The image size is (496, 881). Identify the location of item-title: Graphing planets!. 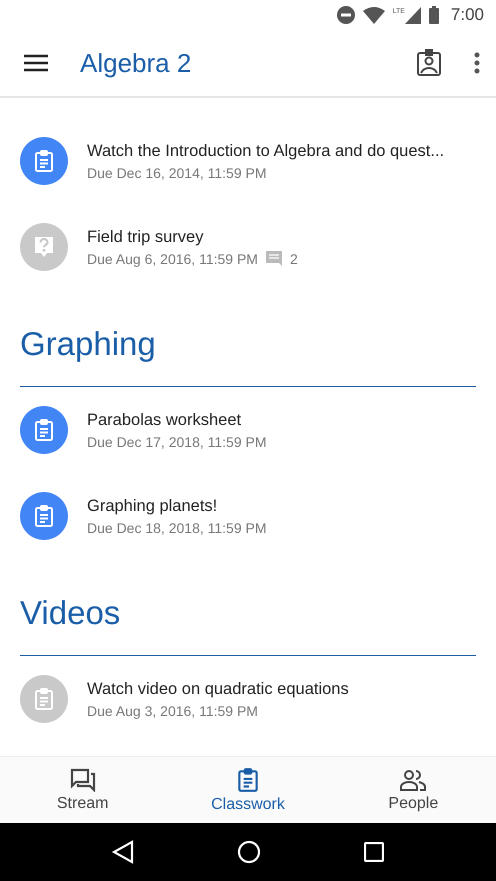
(177, 506).